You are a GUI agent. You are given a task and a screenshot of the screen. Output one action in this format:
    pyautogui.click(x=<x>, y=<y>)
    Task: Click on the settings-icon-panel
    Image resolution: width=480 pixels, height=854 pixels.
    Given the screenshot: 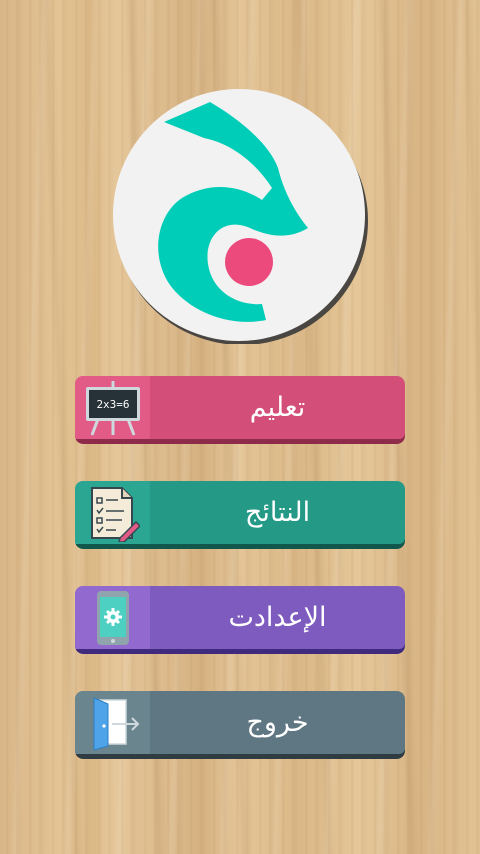 What is the action you would take?
    pyautogui.click(x=112, y=617)
    